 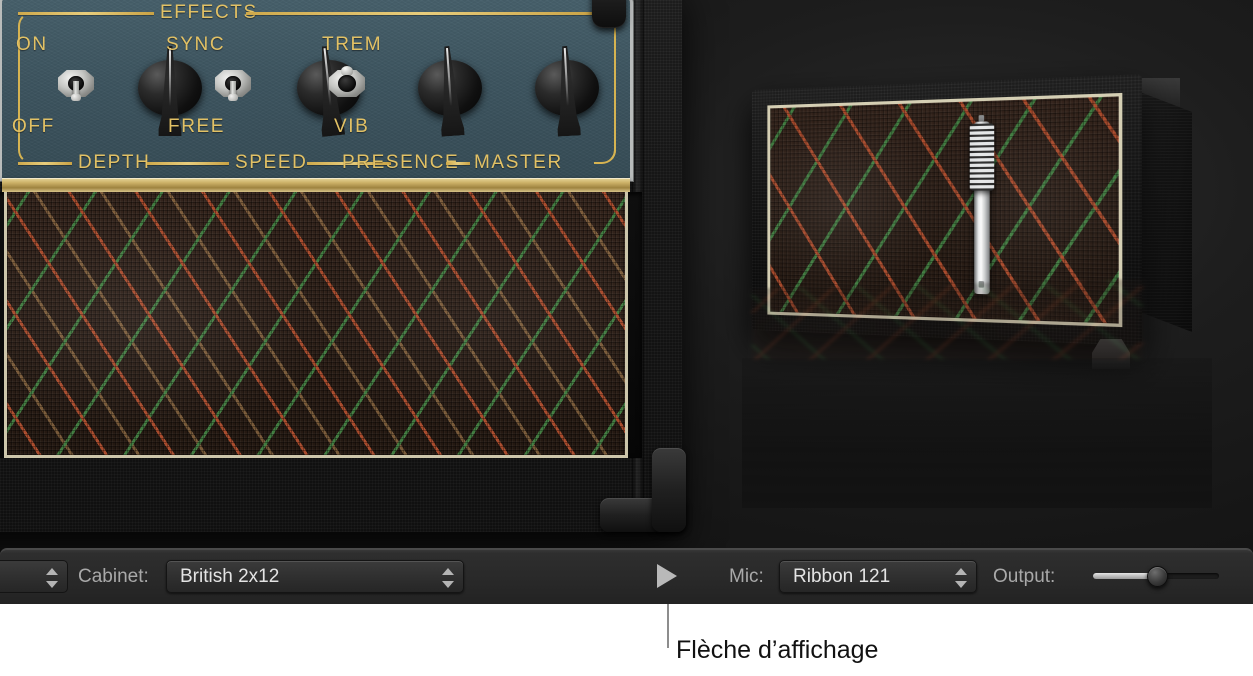 I want to click on cabinet-popup: British 2x12, so click(x=315, y=576).